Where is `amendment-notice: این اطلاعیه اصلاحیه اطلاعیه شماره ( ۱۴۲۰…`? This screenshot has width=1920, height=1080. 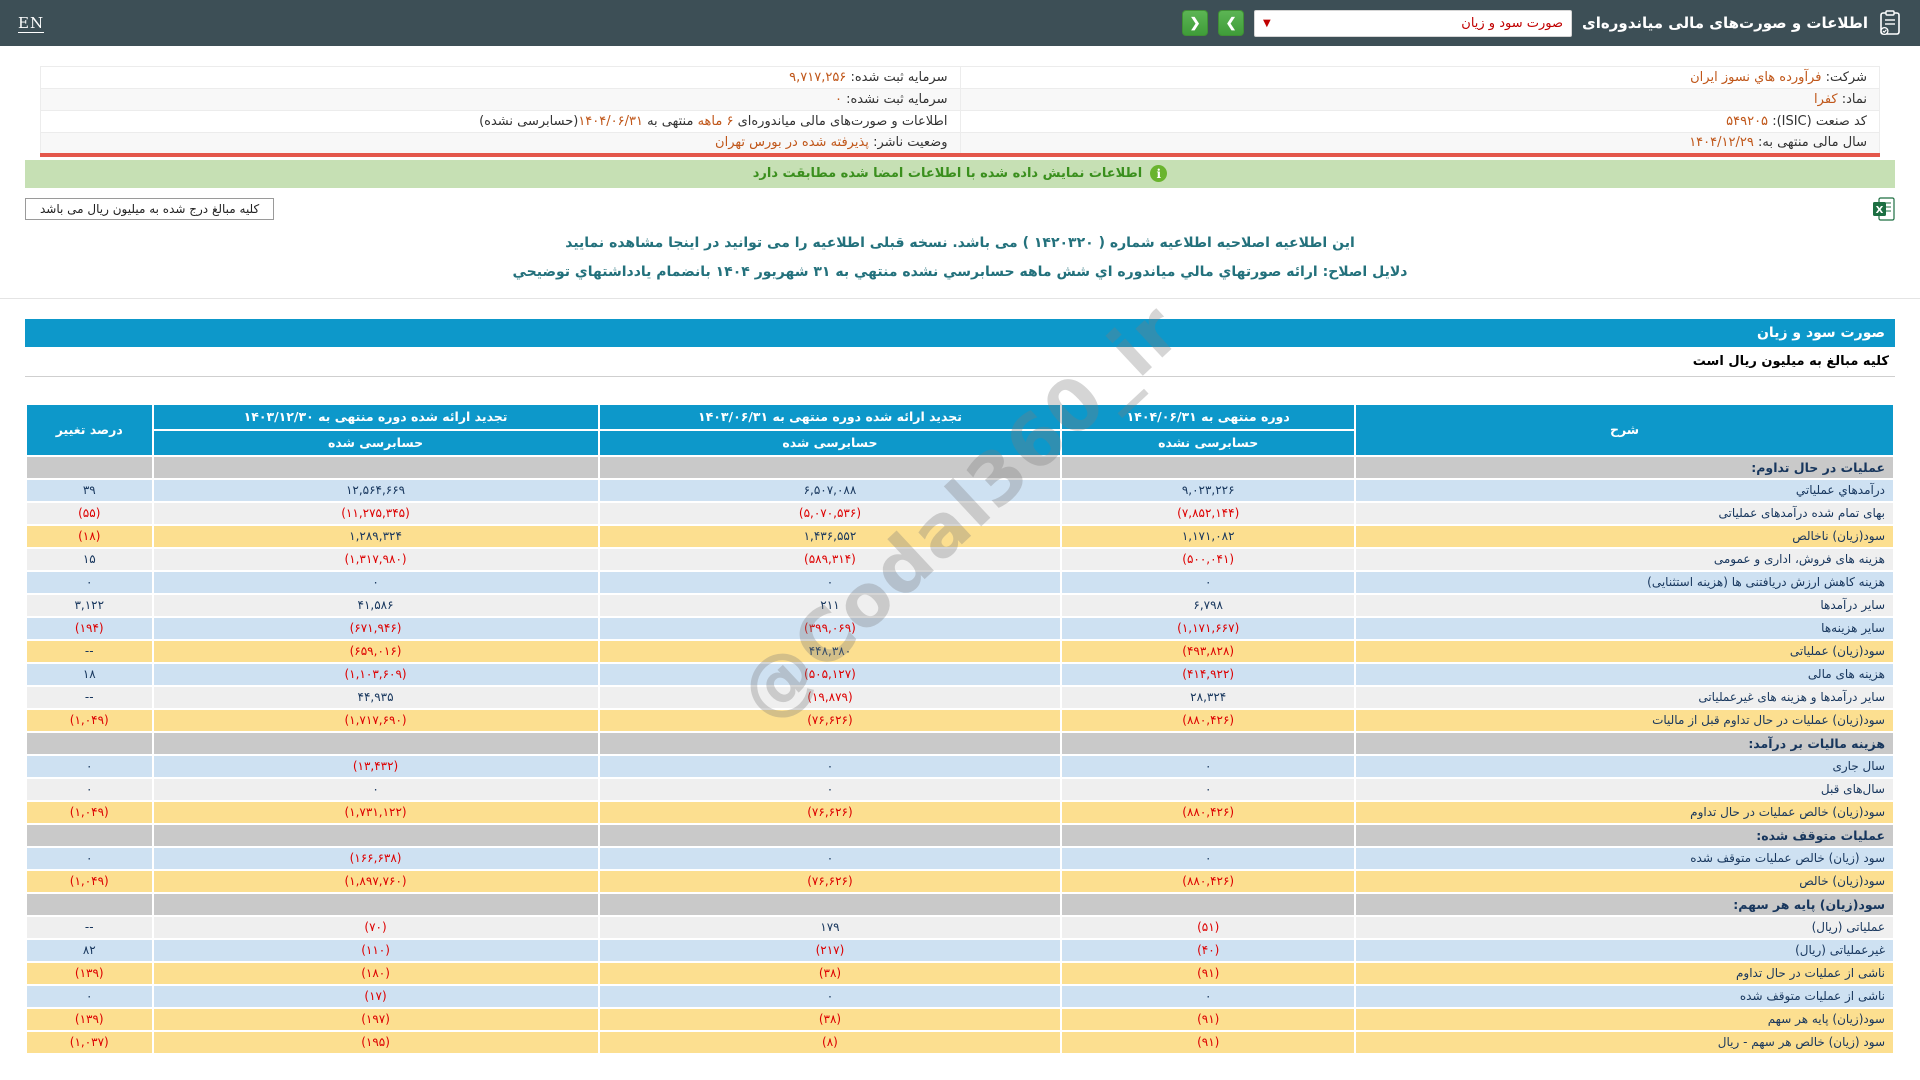 amendment-notice: این اطلاعیه اصلاحیه اطلاعیه شماره ( ۱۴۲۰… is located at coordinates (960, 243).